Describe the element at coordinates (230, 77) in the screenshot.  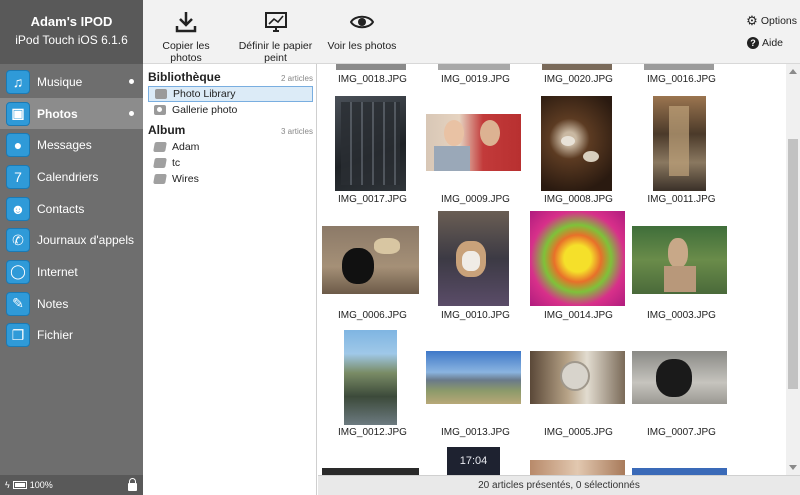
I see `library-section-header: Bibliothèque 2 articles` at that location.